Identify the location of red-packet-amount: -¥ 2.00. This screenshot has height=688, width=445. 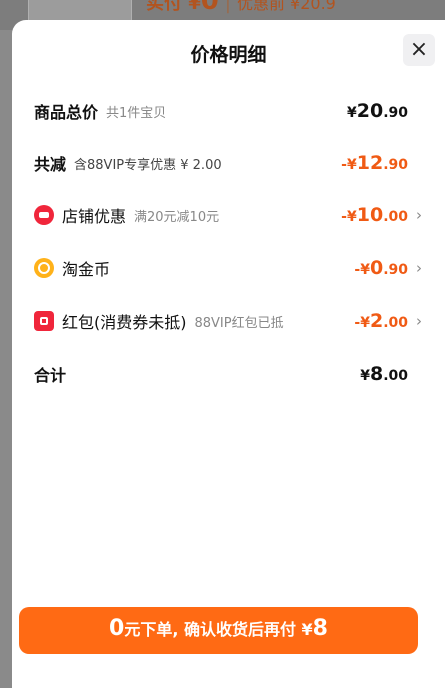
(381, 321).